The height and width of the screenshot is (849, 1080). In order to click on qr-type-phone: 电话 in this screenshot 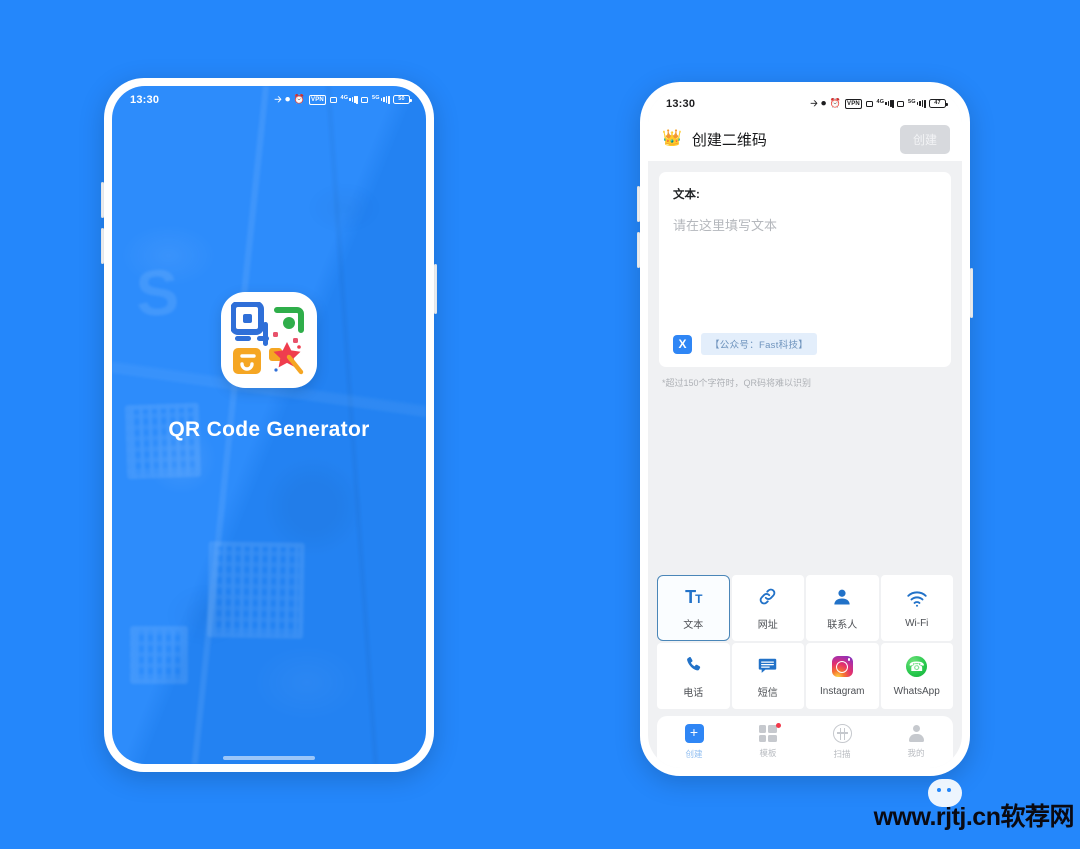, I will do `click(693, 676)`.